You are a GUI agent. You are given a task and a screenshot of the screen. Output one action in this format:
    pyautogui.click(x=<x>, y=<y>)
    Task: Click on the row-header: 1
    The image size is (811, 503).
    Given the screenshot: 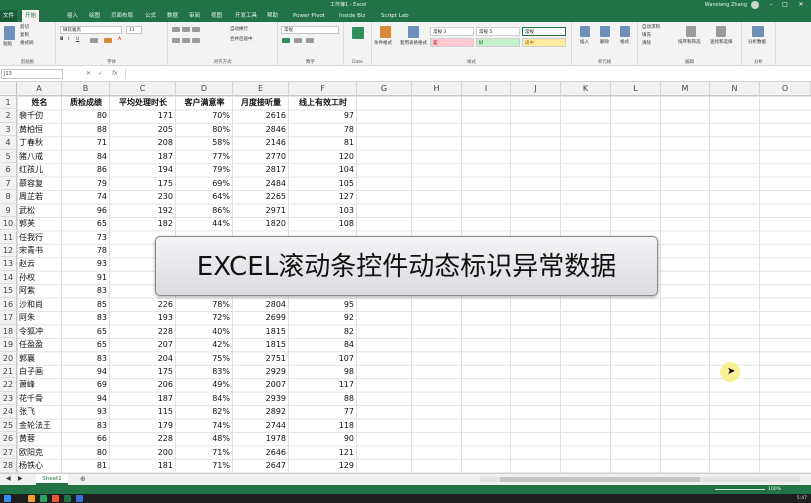 What is the action you would take?
    pyautogui.click(x=8, y=103)
    